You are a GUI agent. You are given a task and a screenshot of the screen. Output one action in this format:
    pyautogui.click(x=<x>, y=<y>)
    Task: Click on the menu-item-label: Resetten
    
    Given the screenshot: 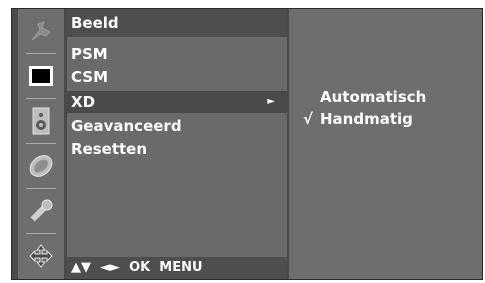 What is the action you would take?
    pyautogui.click(x=109, y=149)
    